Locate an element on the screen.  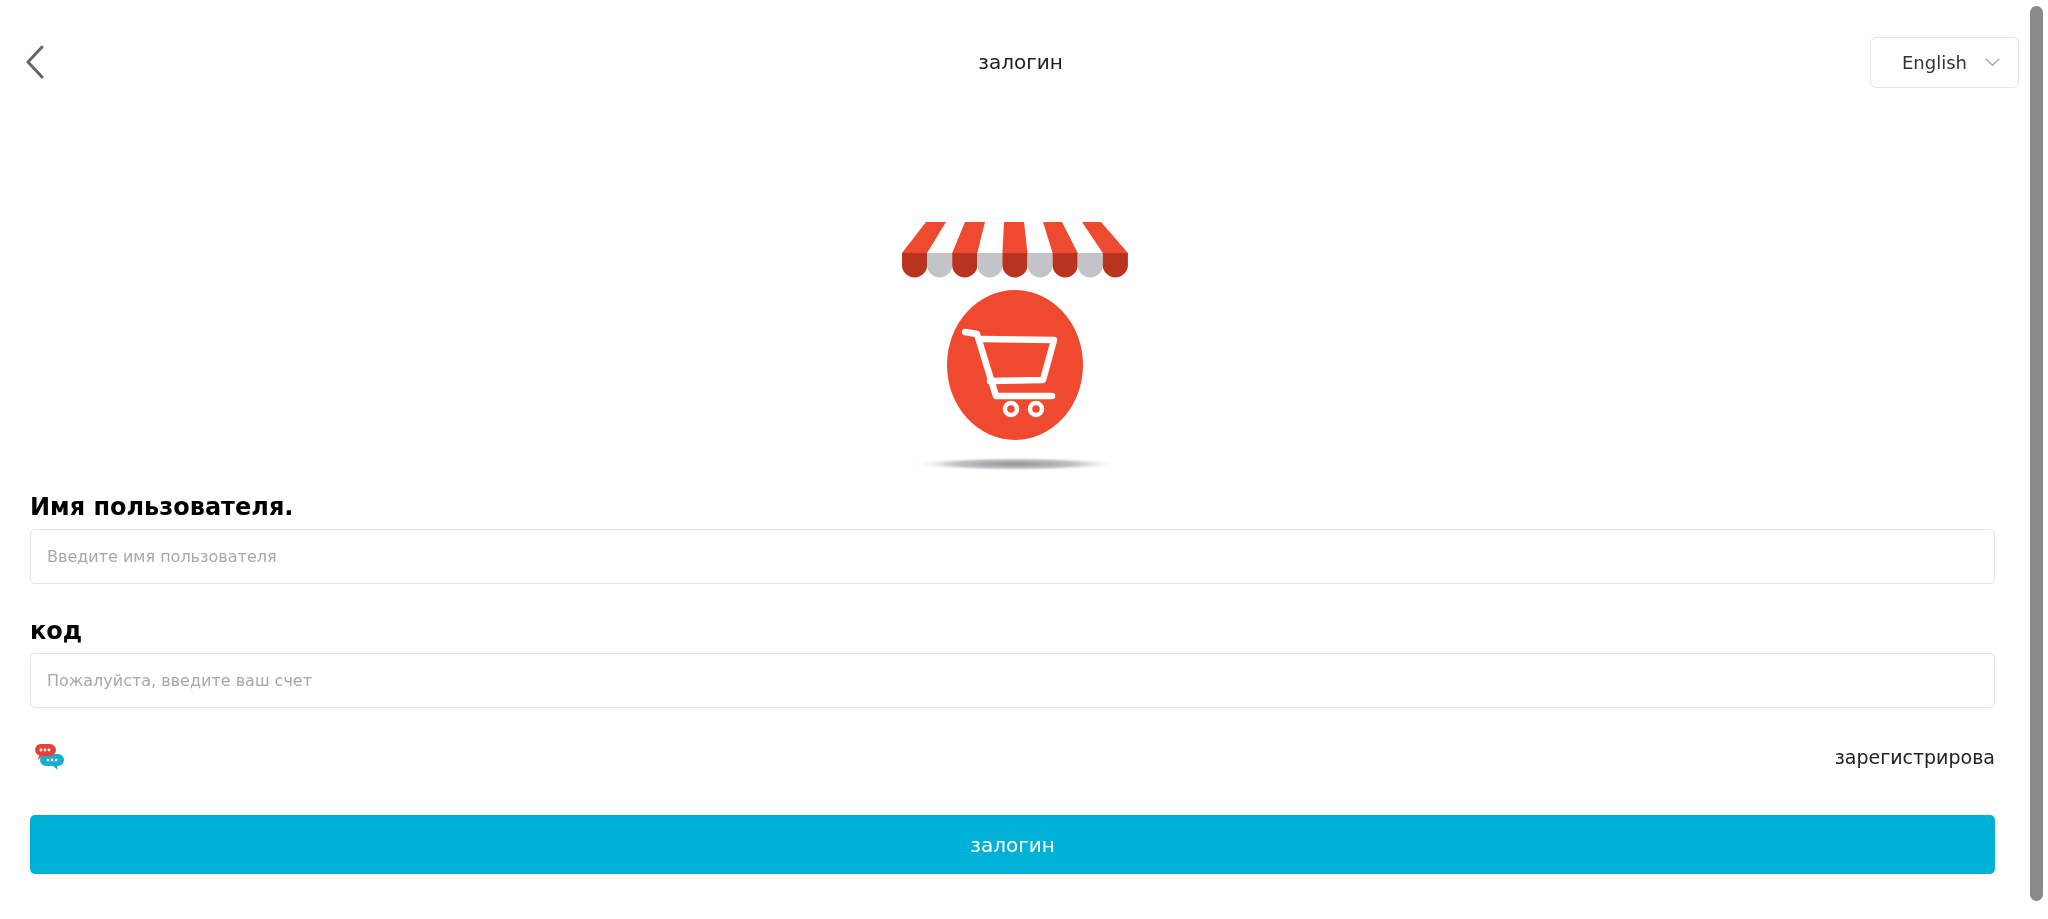
field-label: Имя пользователя. is located at coordinates (162, 507).